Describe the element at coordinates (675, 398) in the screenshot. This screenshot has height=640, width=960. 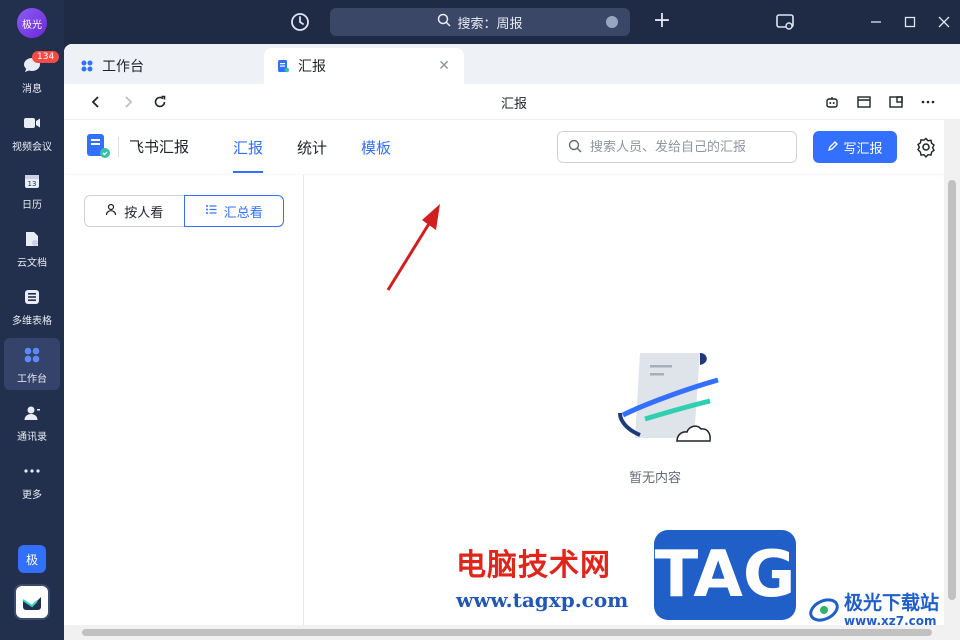
I see `empty-state-illustration` at that location.